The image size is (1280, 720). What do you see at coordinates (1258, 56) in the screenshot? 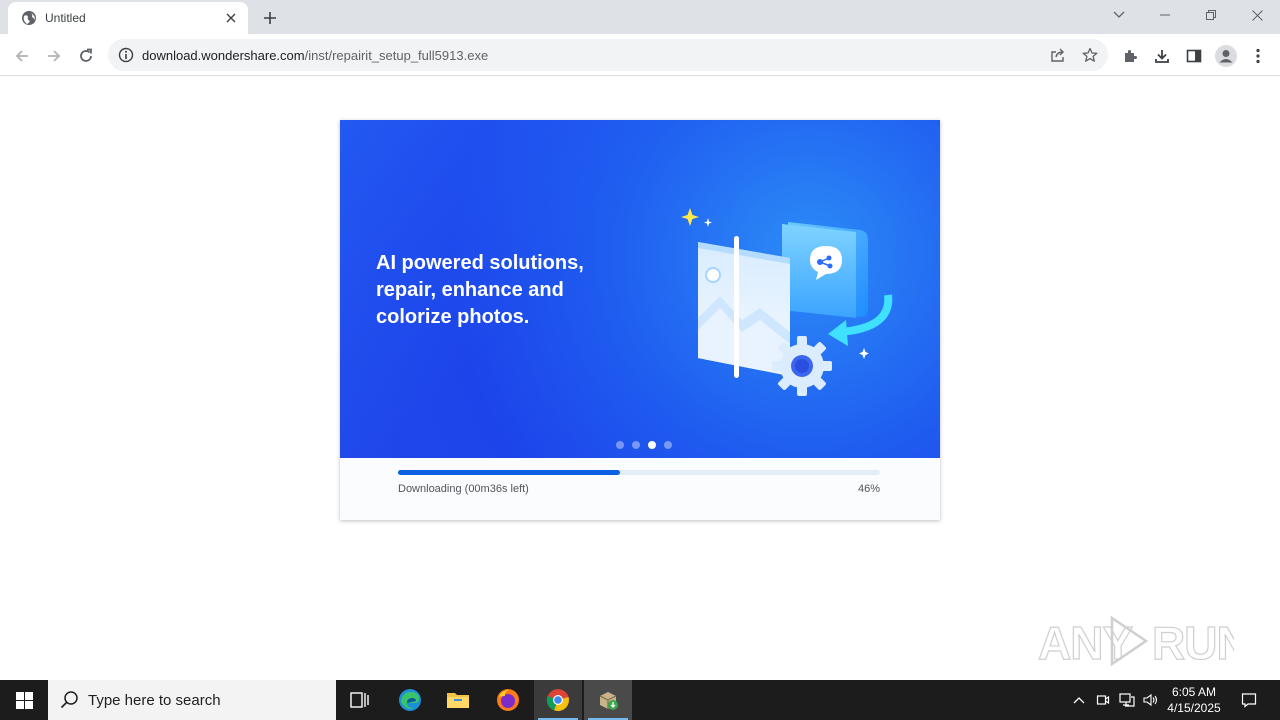
I see `menu-kebab-icon` at bounding box center [1258, 56].